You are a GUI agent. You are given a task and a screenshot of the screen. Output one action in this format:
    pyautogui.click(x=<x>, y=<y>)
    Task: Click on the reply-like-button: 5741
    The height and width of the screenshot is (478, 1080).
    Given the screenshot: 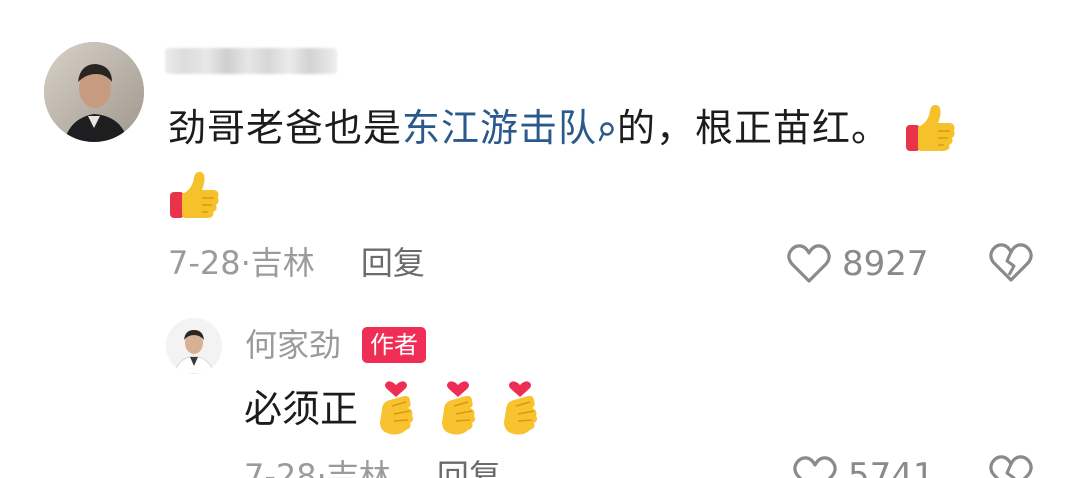 What is the action you would take?
    pyautogui.click(x=863, y=465)
    